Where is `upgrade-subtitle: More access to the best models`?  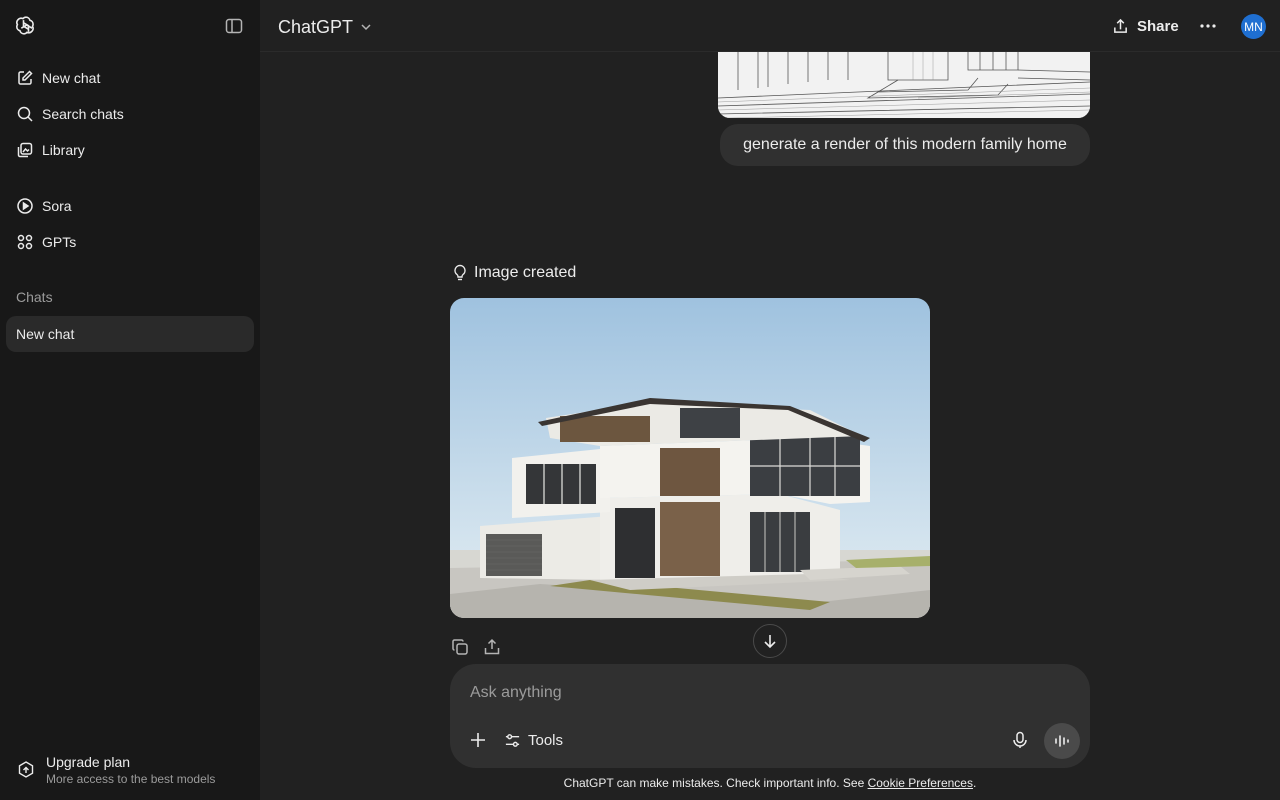
upgrade-subtitle: More access to the best models is located at coordinates (131, 779).